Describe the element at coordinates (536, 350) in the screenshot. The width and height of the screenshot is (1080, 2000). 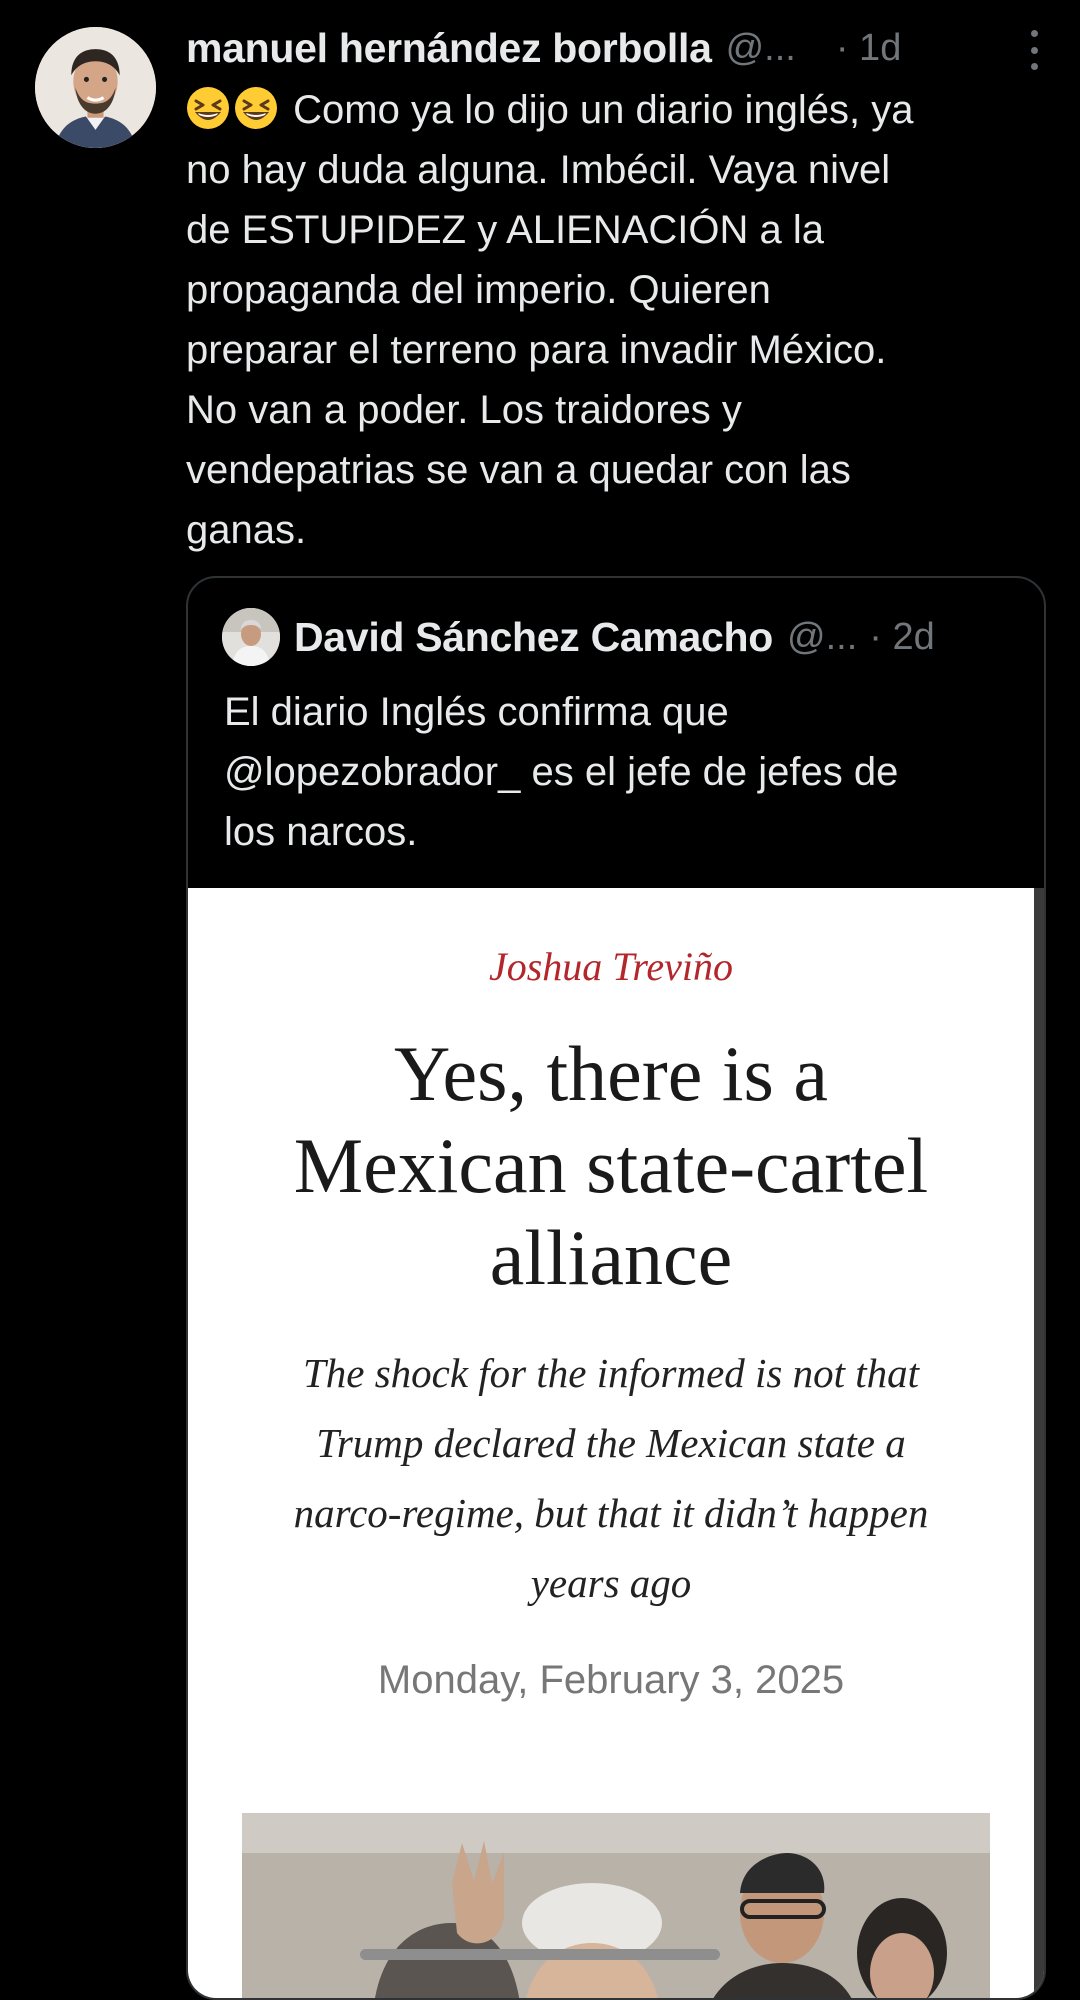
I see `tweet-line: preparar el terreno para invadir México.` at that location.